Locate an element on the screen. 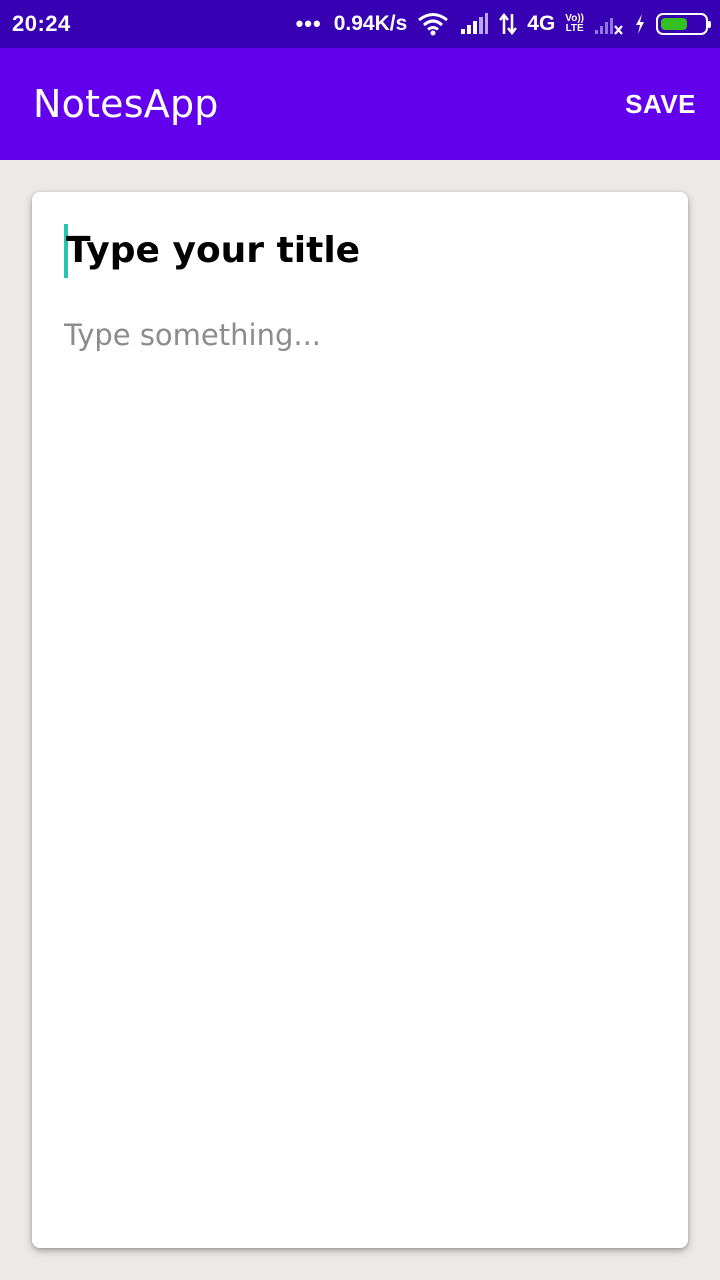 The image size is (720, 1280). battery-icon is located at coordinates (683, 24).